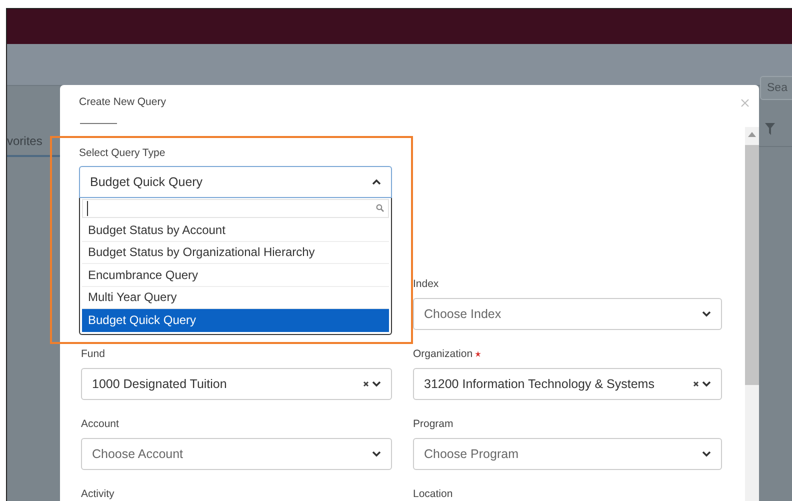  Describe the element at coordinates (235, 320) in the screenshot. I see `dropdown-option: Budget Quick Query` at that location.